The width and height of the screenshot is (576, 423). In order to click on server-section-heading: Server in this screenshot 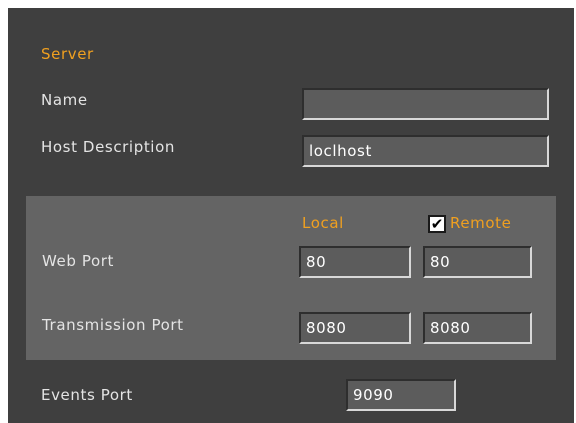, I will do `click(67, 54)`.